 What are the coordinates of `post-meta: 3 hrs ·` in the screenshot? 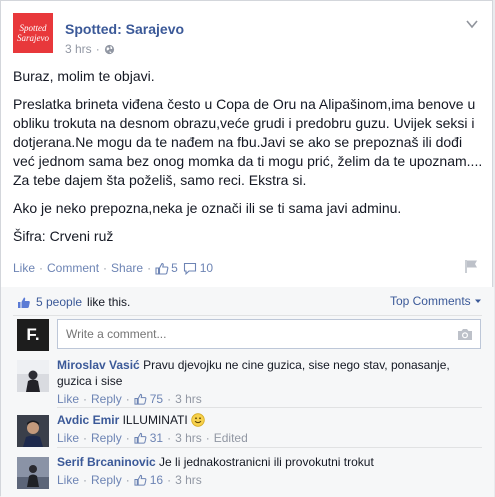 It's located at (90, 49).